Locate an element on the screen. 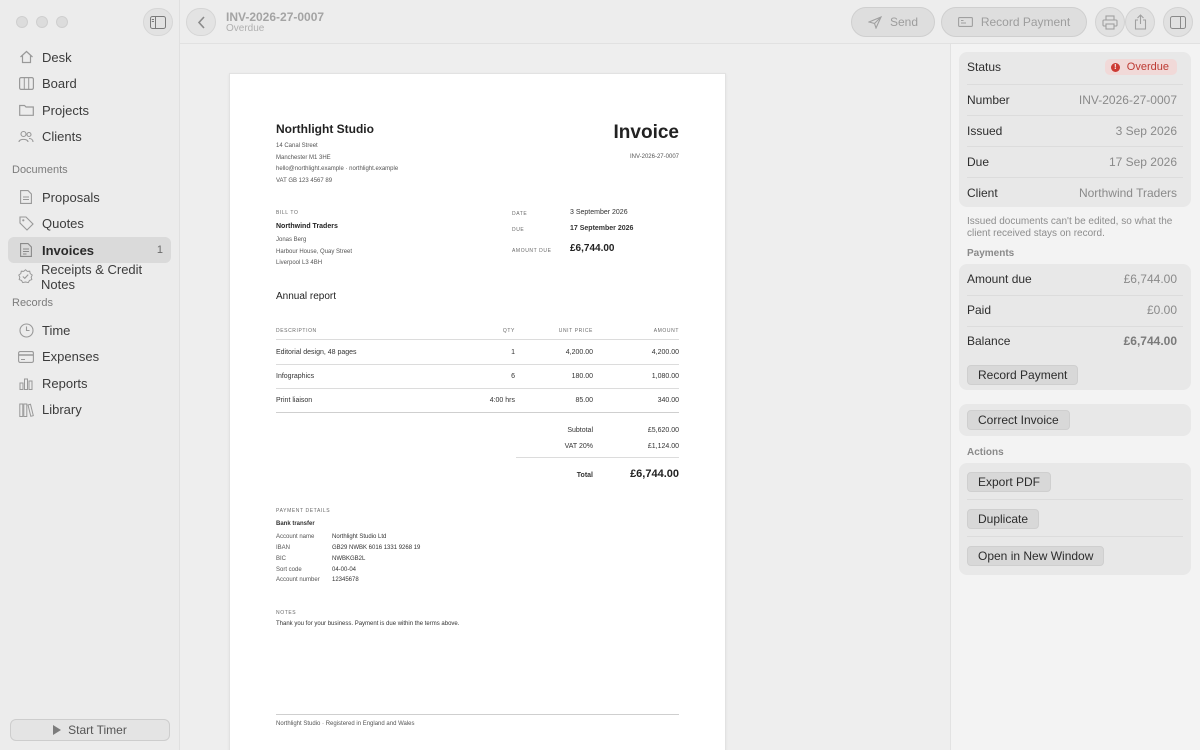 This screenshot has width=1200, height=750. share-icon is located at coordinates (1140, 22).